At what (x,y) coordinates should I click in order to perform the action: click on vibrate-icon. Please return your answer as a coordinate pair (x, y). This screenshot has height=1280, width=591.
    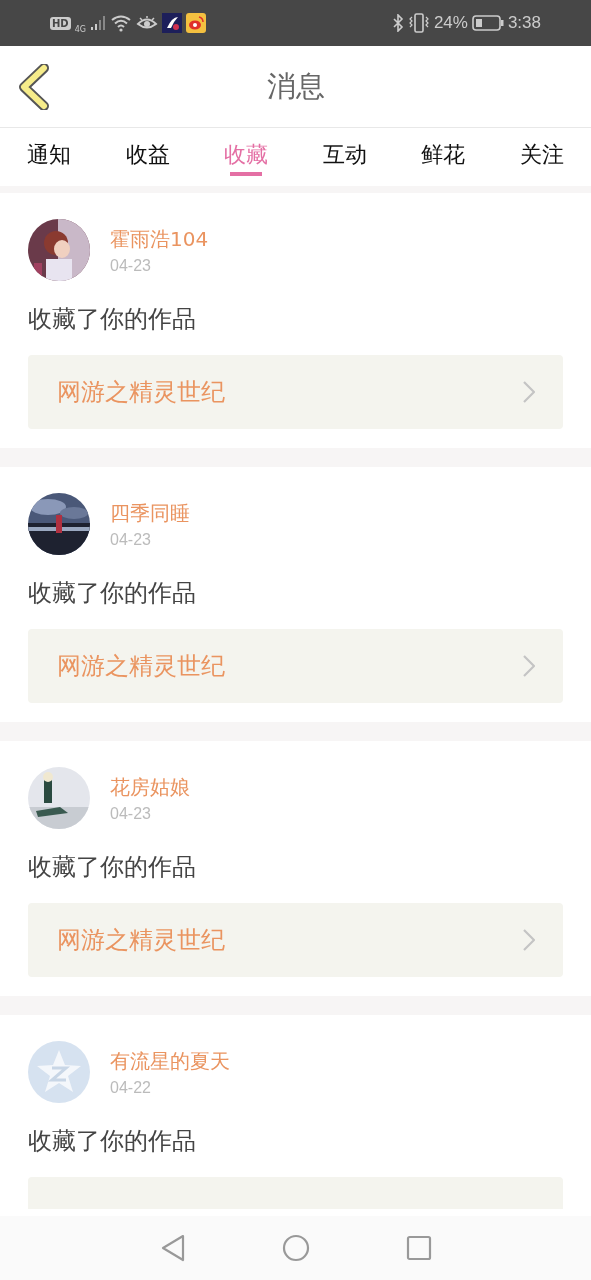
    Looking at the image, I should click on (418, 23).